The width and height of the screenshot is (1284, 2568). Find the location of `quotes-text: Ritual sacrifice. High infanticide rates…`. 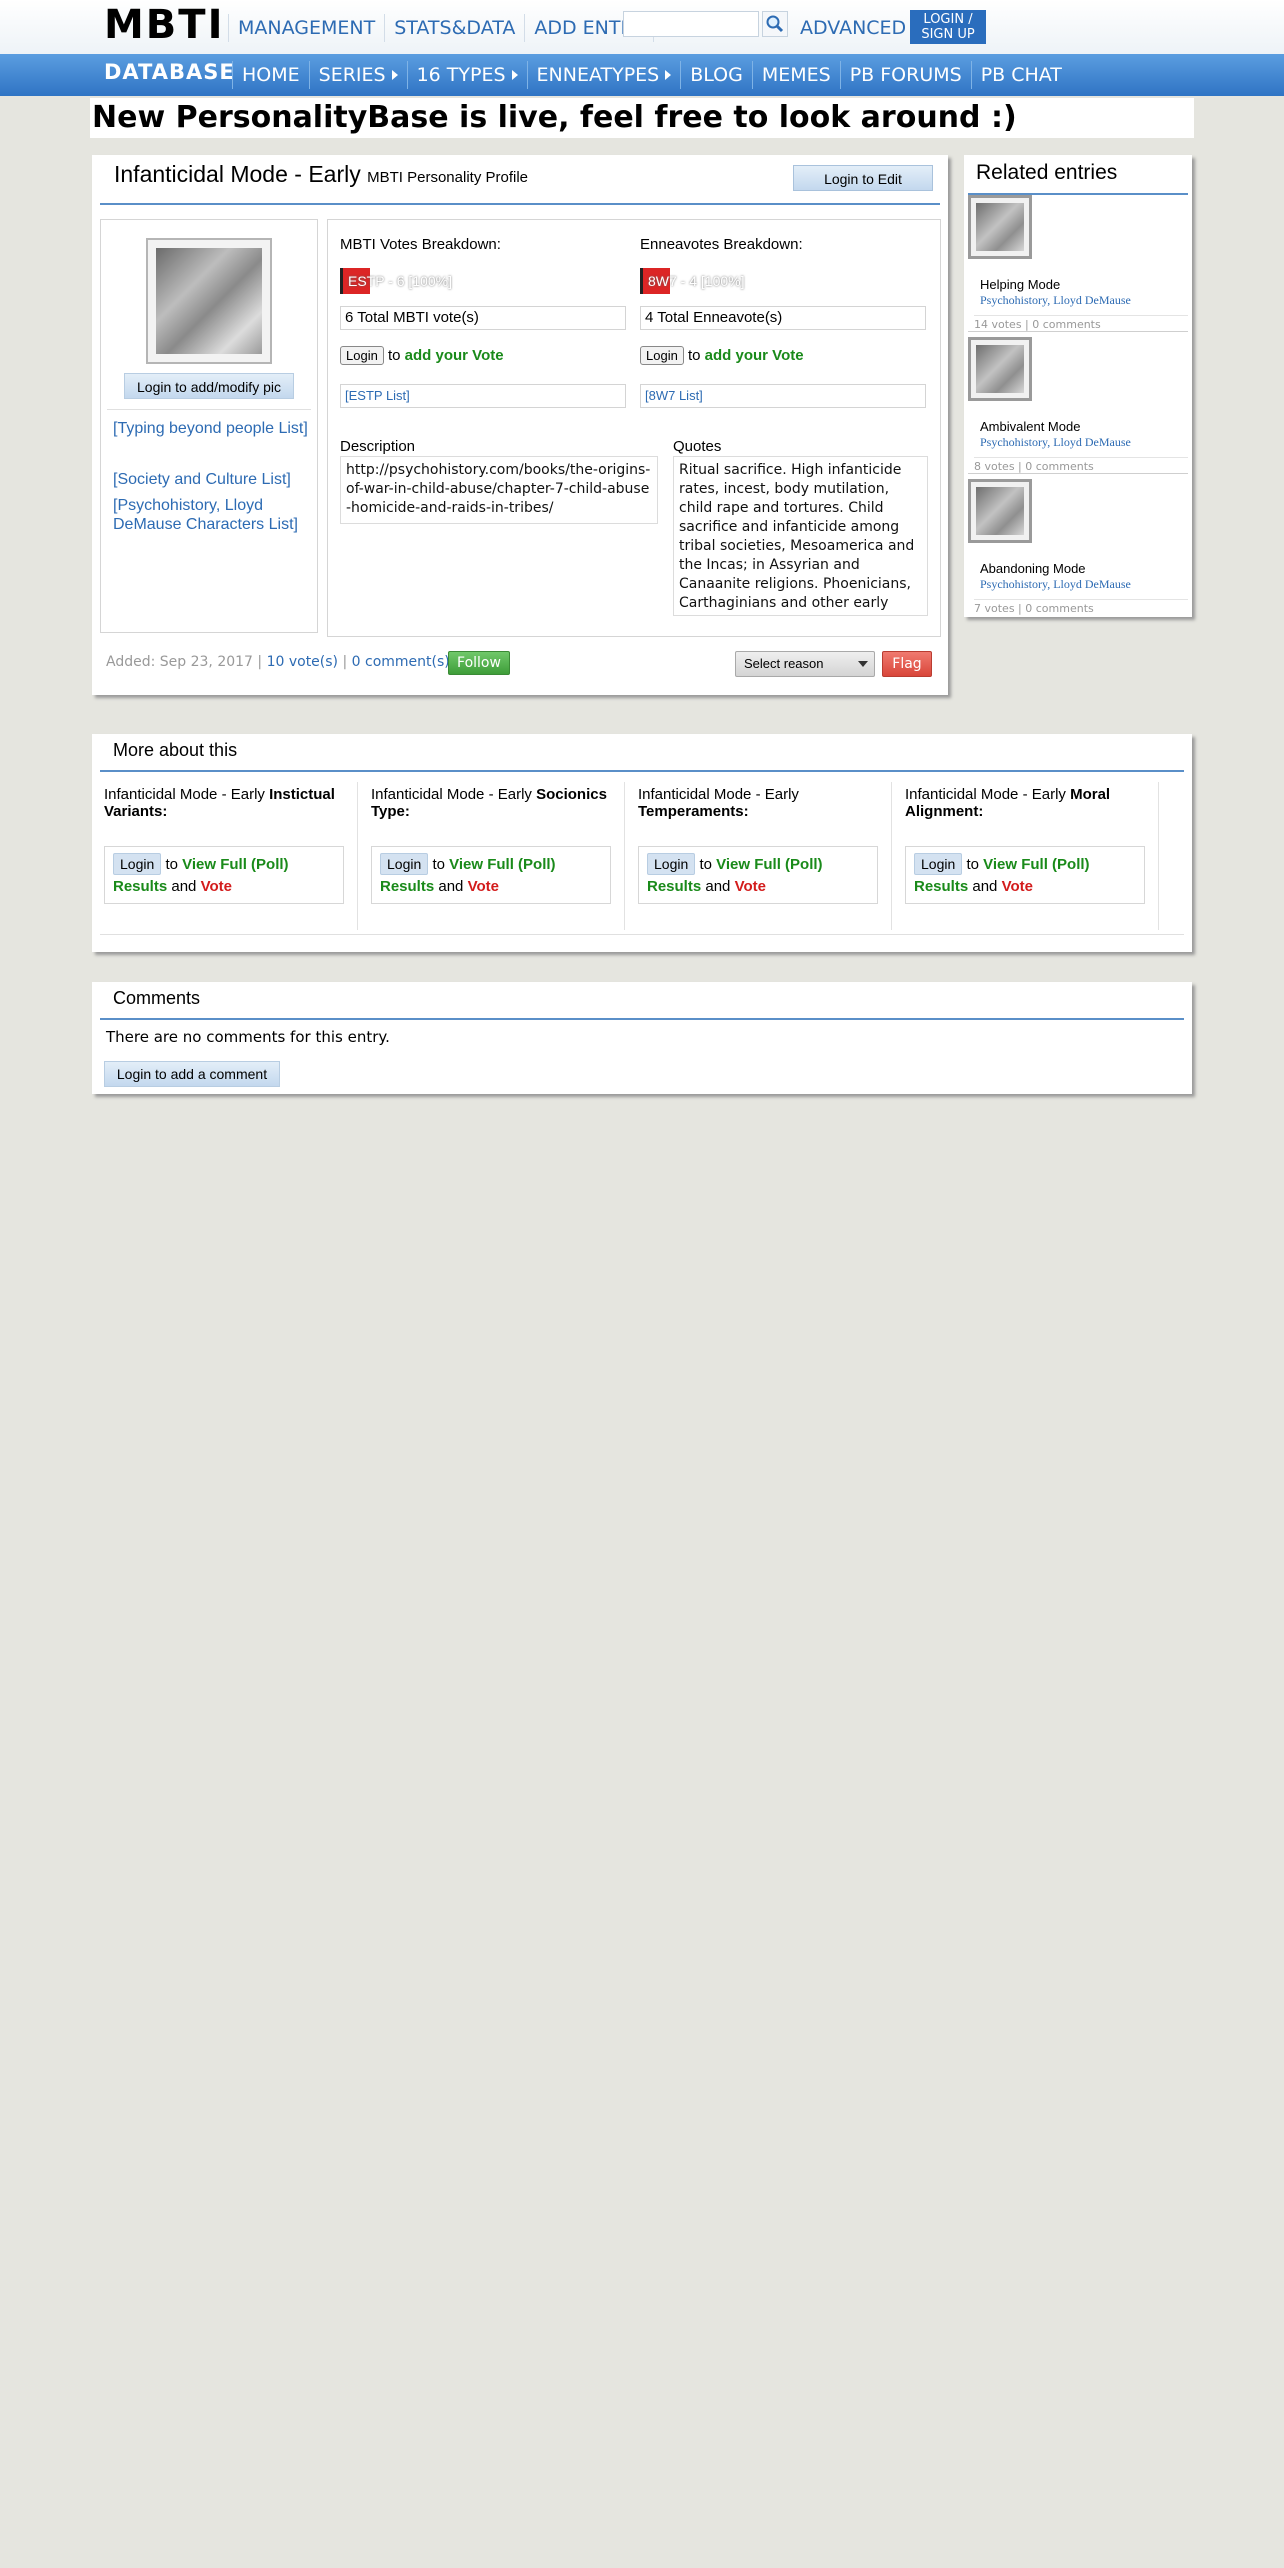

quotes-text: Ritual sacrifice. High infanticide rates… is located at coordinates (800, 536).